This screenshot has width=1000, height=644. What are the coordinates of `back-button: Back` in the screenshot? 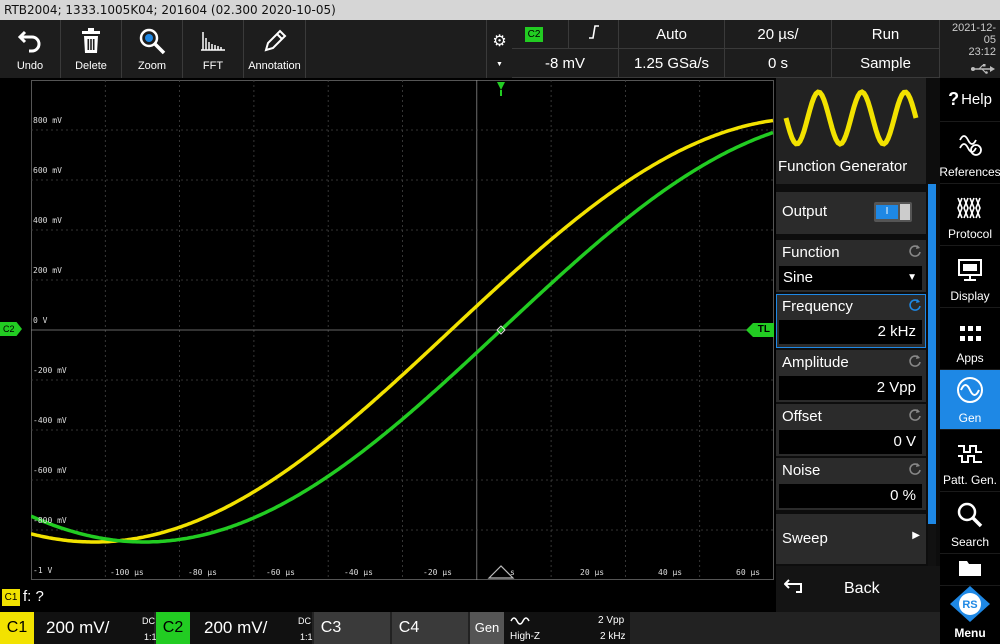 It's located at (858, 589).